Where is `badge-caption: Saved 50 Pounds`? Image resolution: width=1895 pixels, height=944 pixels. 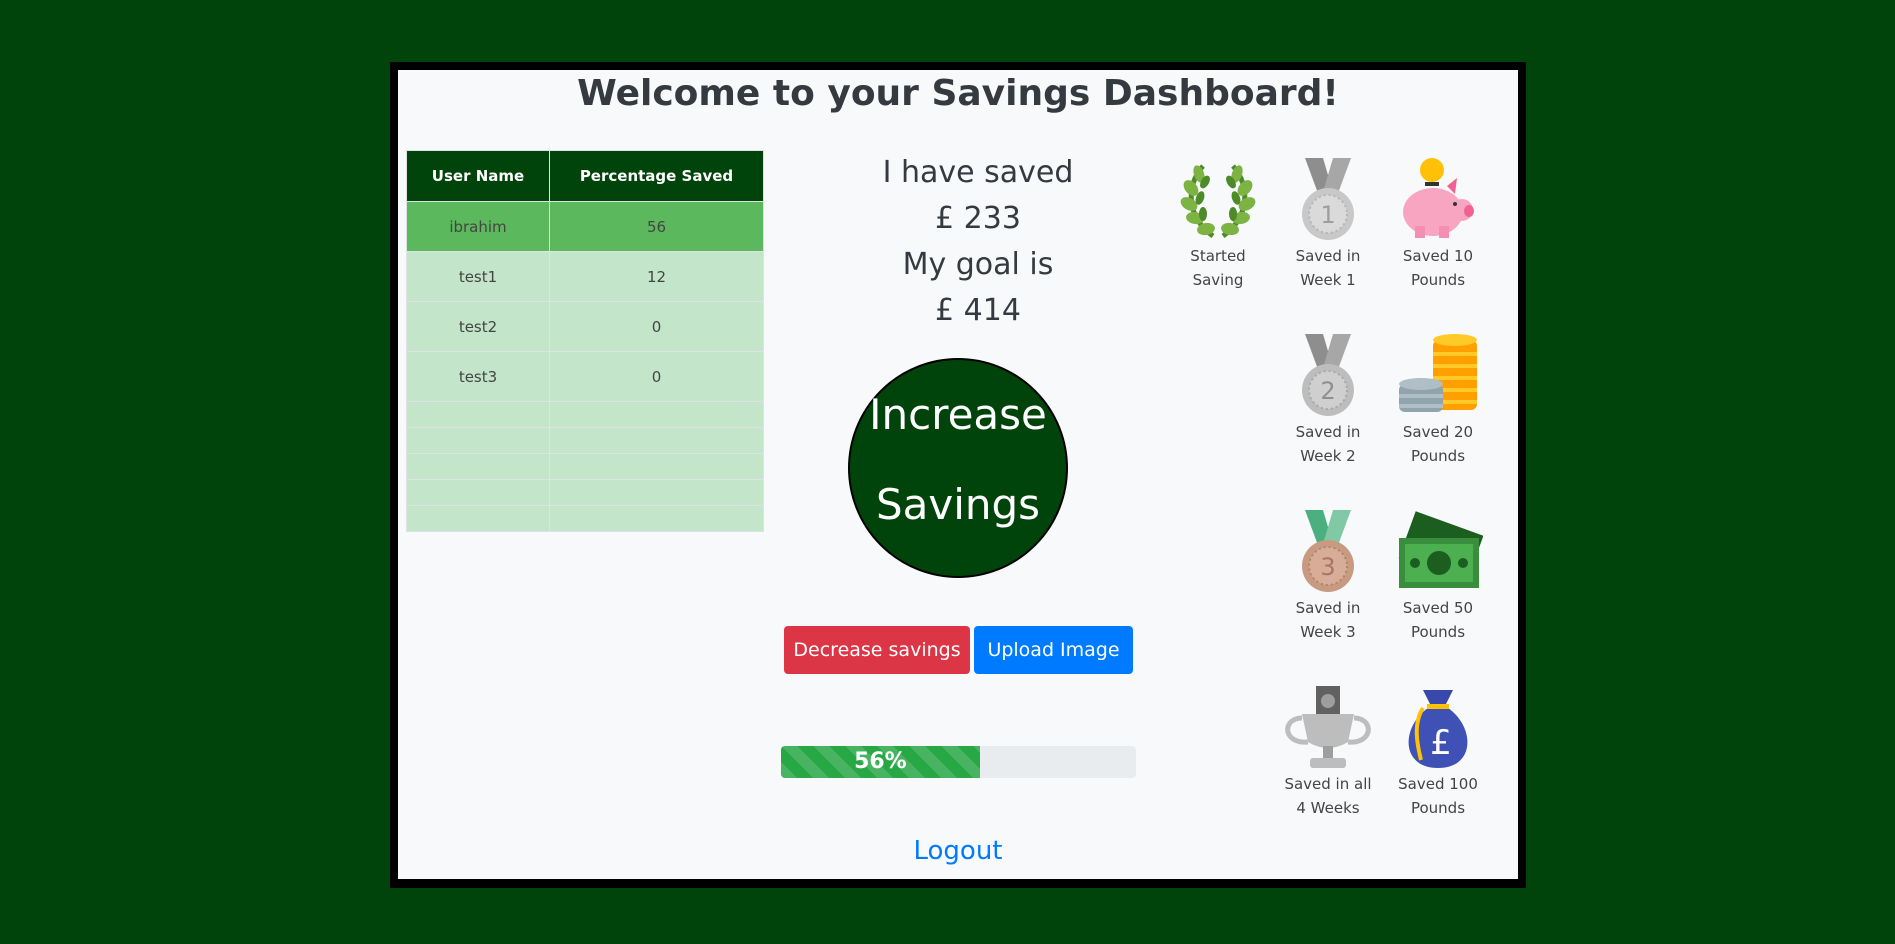 badge-caption: Saved 50 Pounds is located at coordinates (1438, 620).